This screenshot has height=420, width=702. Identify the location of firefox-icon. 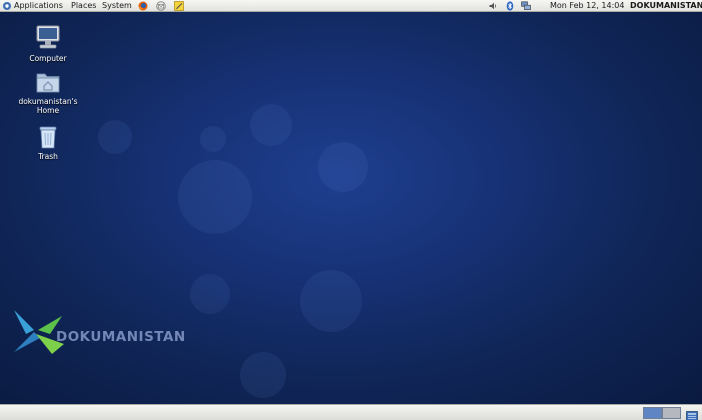
(143, 6).